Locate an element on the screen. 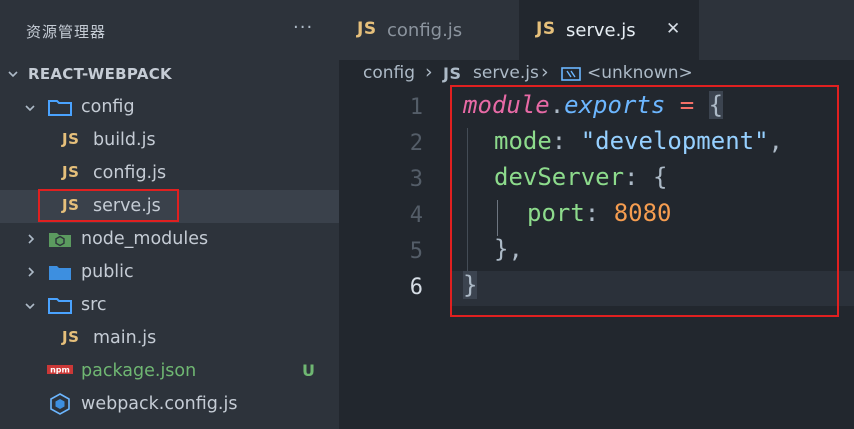  tree-folder-src: src is located at coordinates (169, 305).